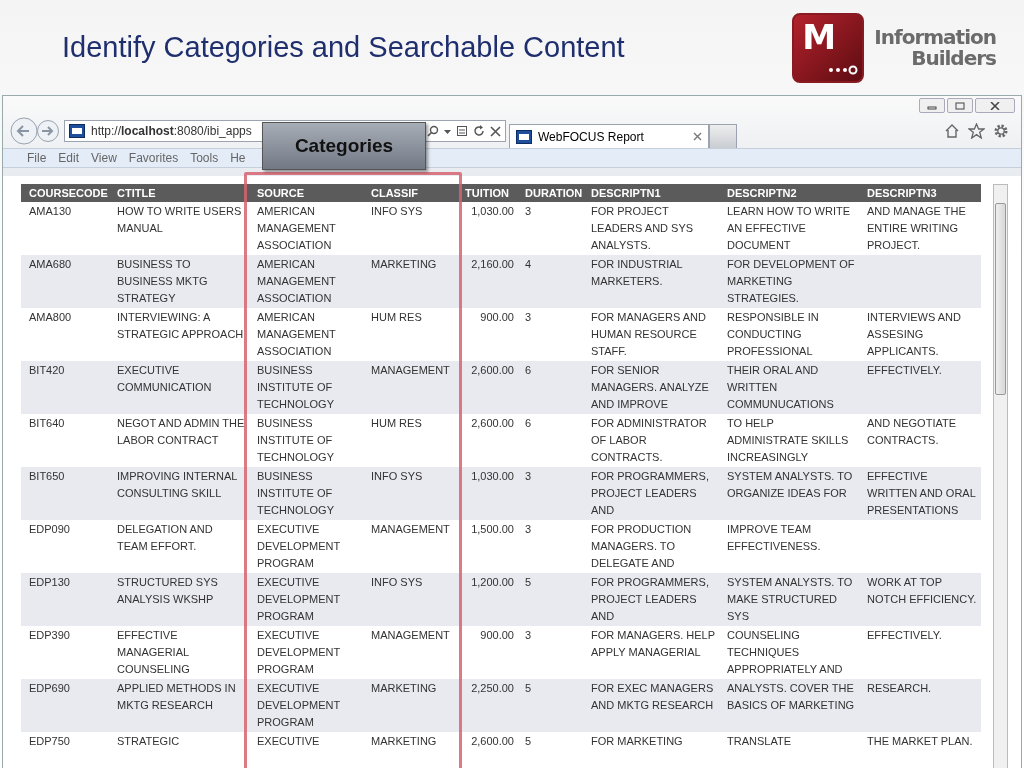 The image size is (1024, 768). Describe the element at coordinates (165, 537) in the screenshot. I see `table-cell: DELEGATION AND TEAM EFFORT.` at that location.